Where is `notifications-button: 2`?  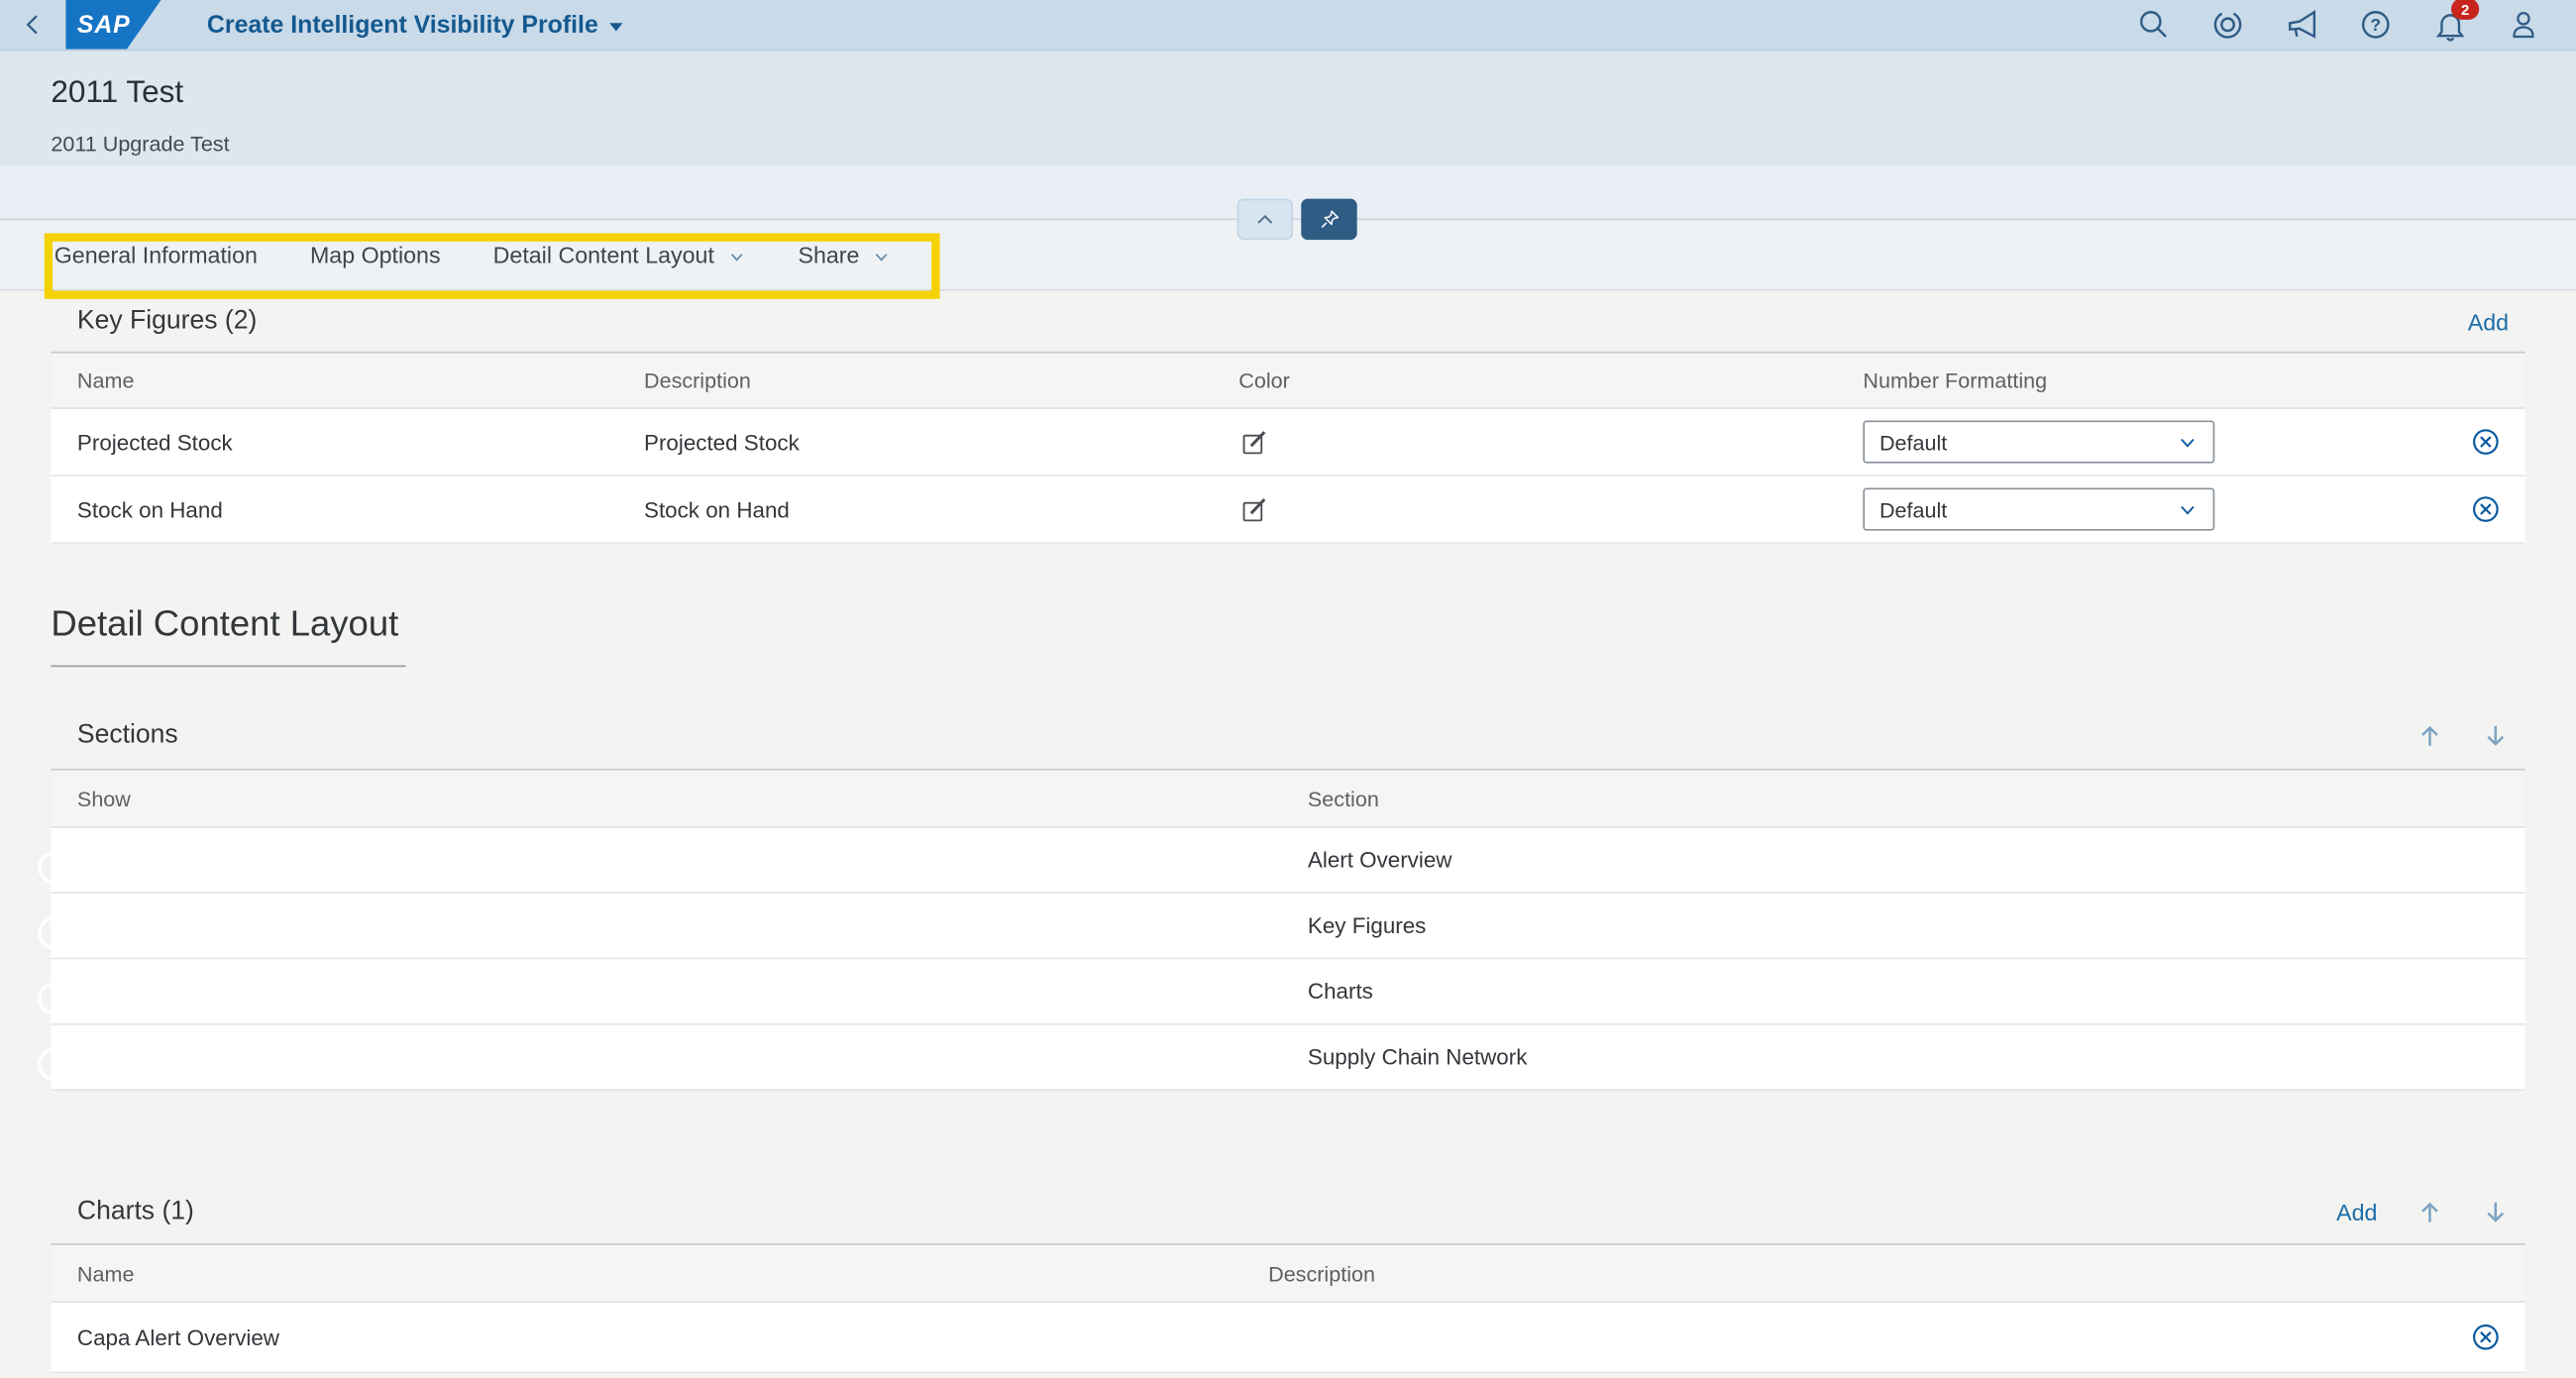
notifications-button: 2 is located at coordinates (2455, 22).